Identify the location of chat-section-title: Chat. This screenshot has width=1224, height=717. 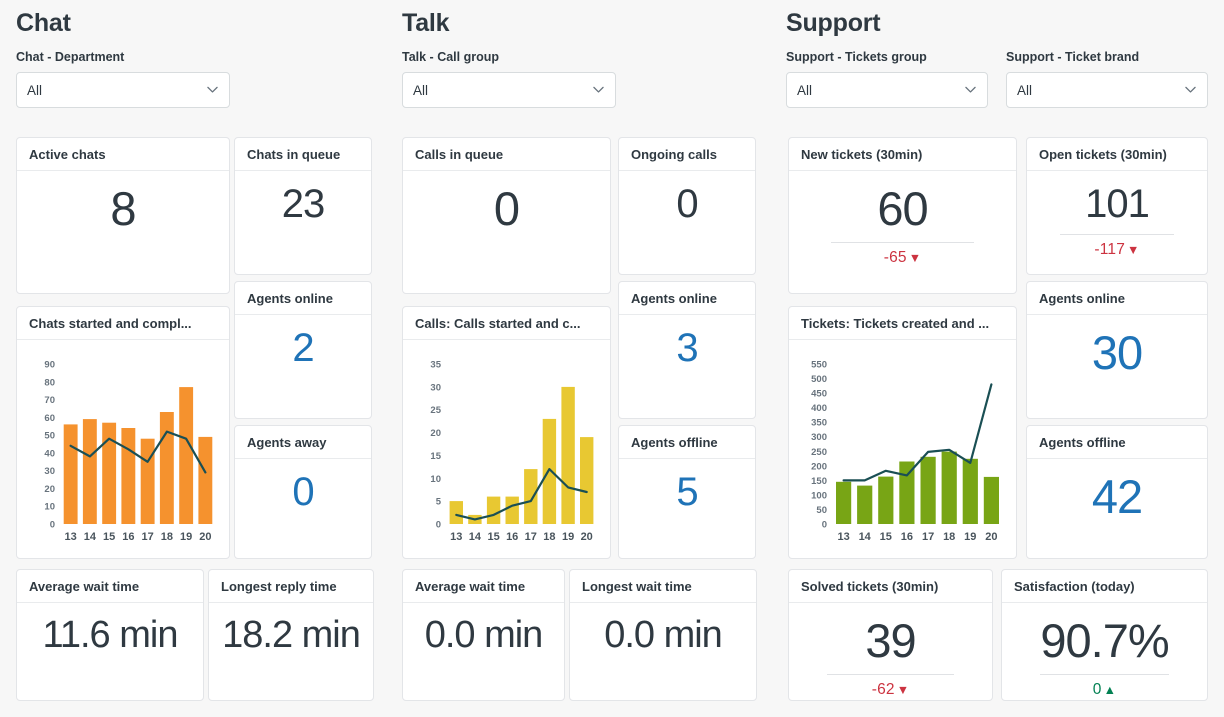
(43, 23).